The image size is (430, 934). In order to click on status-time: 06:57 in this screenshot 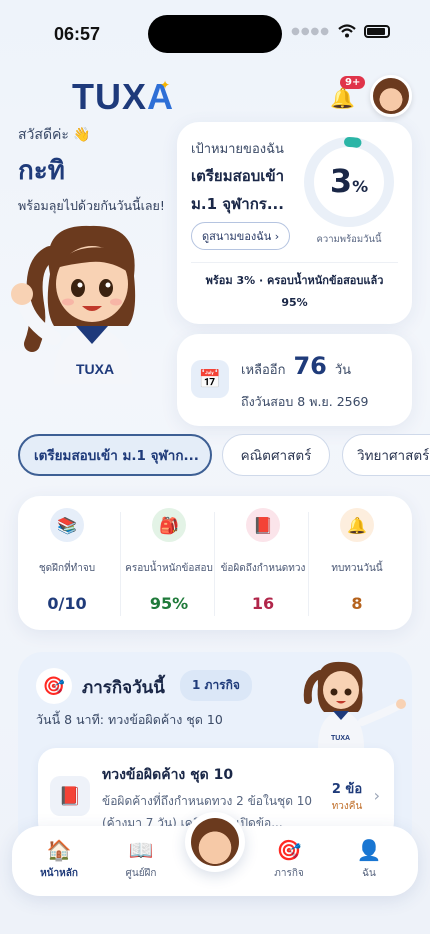, I will do `click(77, 34)`.